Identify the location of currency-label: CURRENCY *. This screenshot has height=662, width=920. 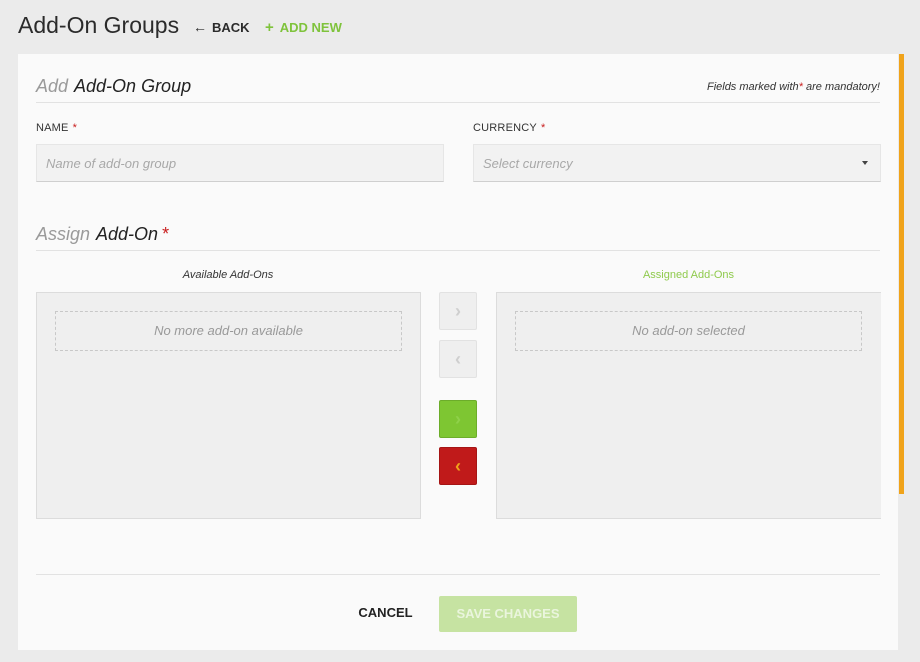
(509, 128).